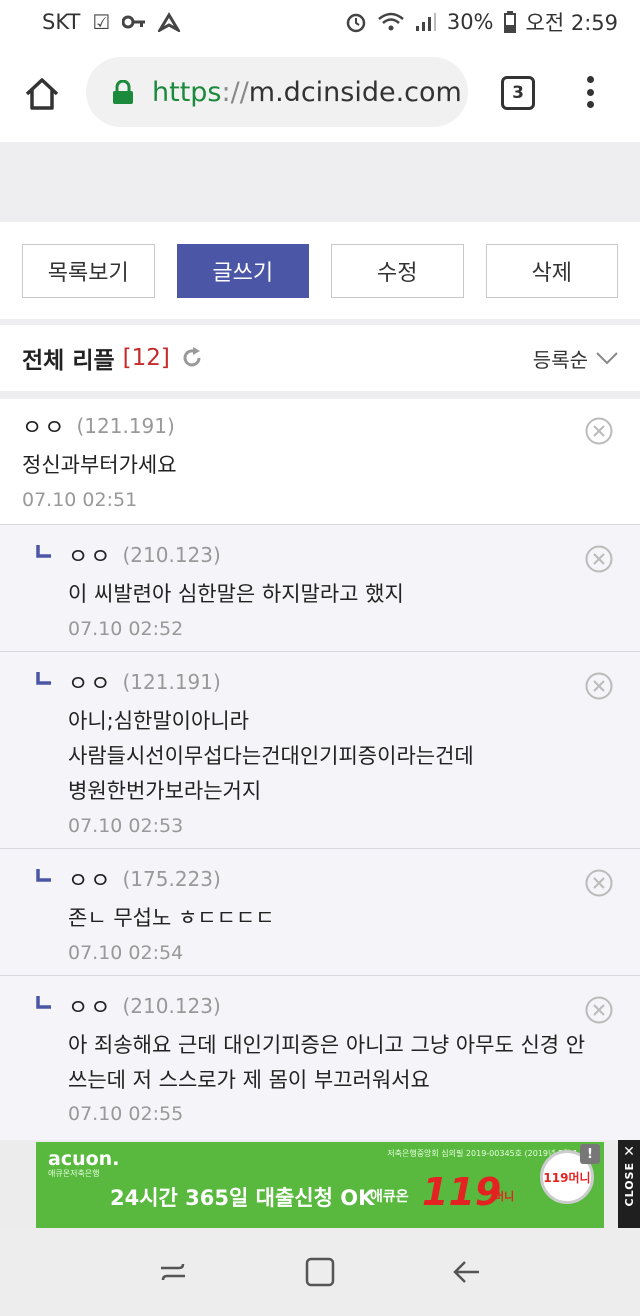  I want to click on battery-icon, so click(509, 22).